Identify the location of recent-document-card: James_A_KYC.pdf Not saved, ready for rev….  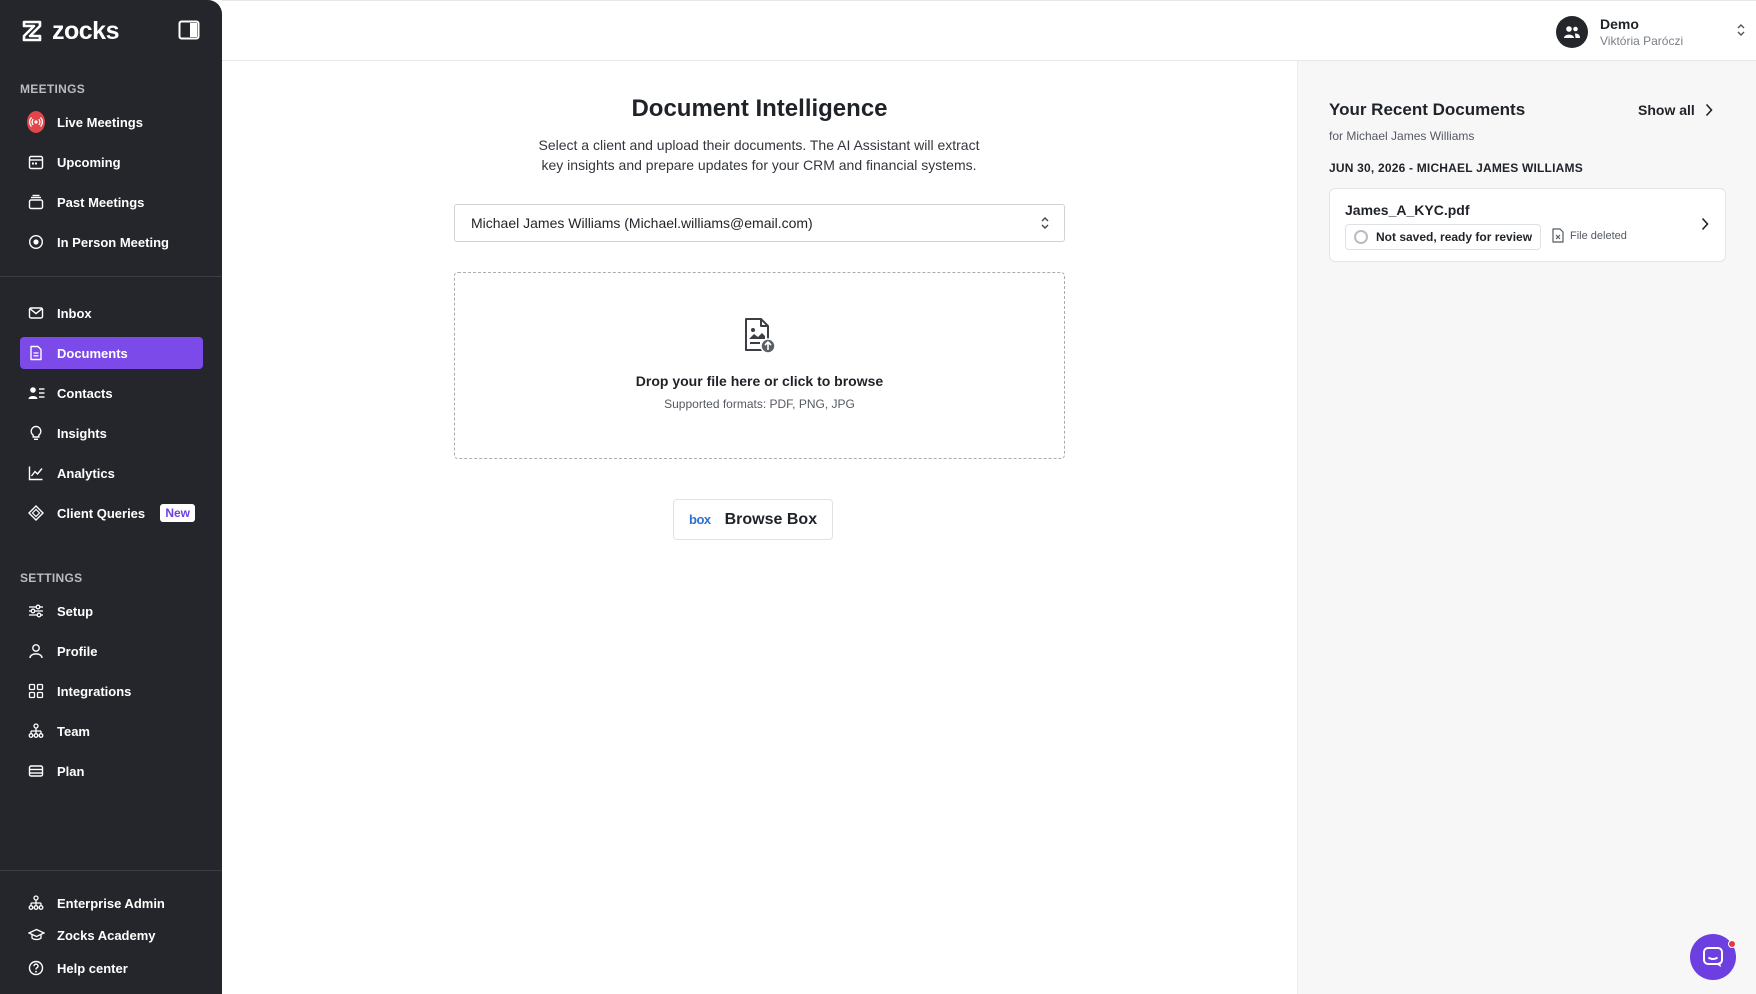
(1527, 225).